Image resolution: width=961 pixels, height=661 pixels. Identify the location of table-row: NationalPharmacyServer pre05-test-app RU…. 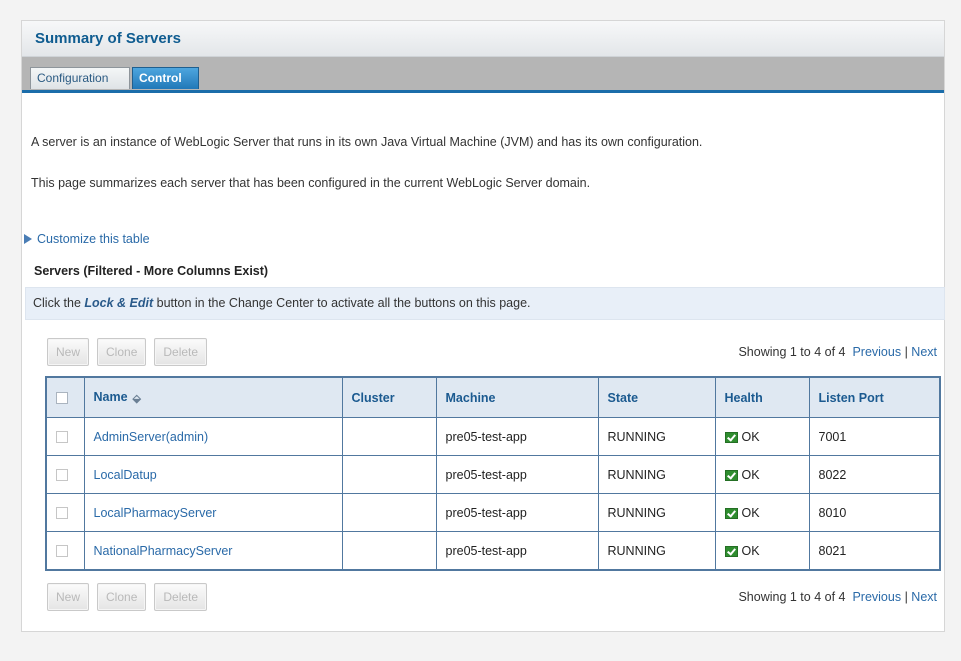
(493, 551).